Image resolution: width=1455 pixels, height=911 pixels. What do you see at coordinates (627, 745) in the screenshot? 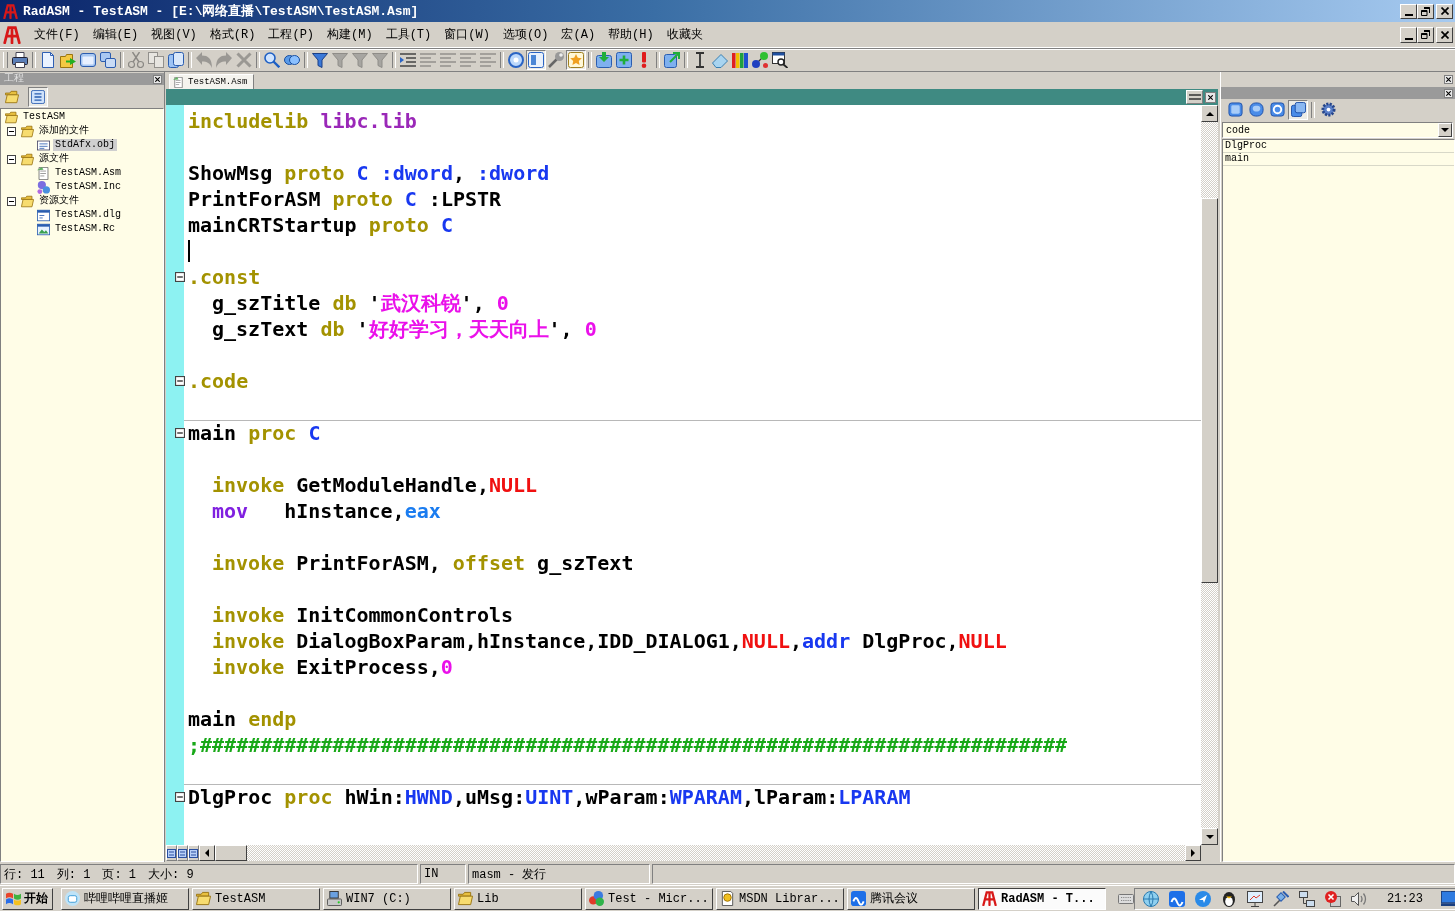
I see `code-line: ;########################################################################` at bounding box center [627, 745].